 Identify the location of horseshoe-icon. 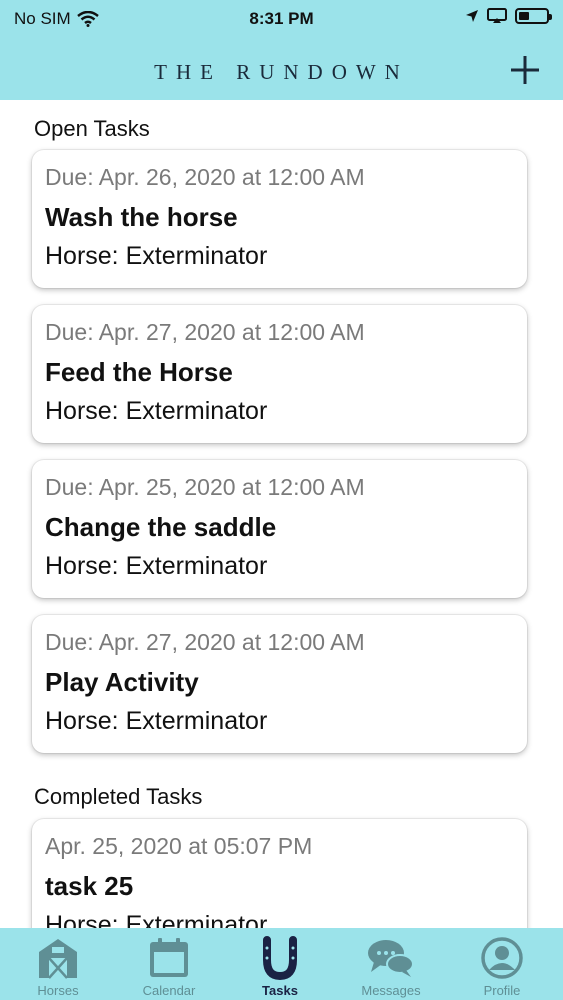
(280, 958).